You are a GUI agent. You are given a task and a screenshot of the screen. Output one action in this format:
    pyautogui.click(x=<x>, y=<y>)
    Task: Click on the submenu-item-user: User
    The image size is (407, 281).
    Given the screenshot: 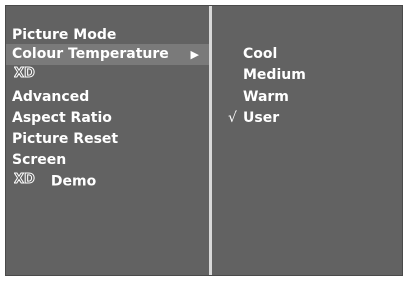 What is the action you would take?
    pyautogui.click(x=261, y=118)
    